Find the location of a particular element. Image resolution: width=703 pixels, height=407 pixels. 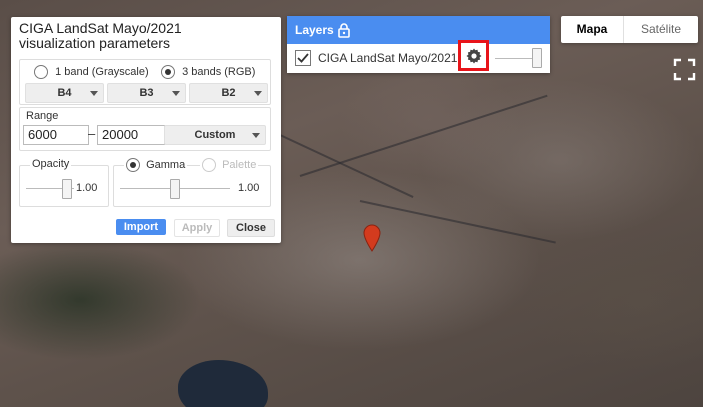

radio-palette: Palette is located at coordinates (229, 165).